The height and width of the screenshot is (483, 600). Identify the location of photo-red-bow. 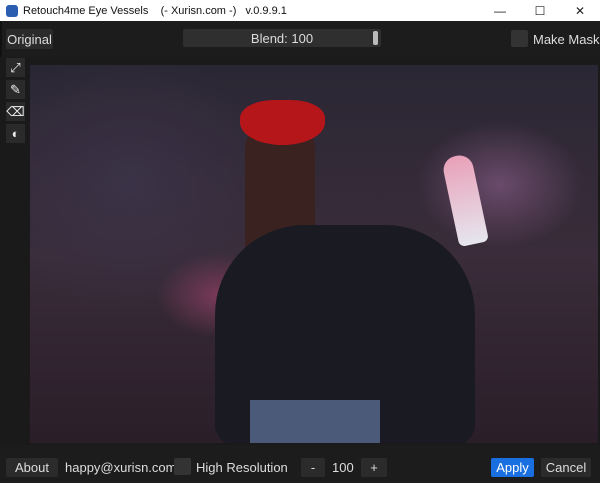
(282, 122).